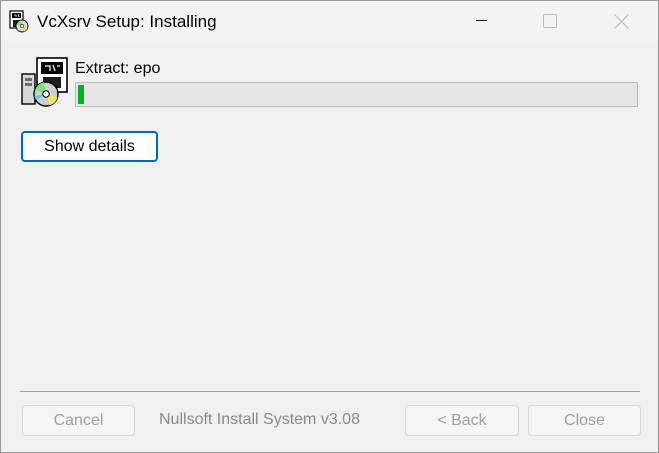 The image size is (659, 453). Describe the element at coordinates (78, 420) in the screenshot. I see `cancel-button: Cancel` at that location.